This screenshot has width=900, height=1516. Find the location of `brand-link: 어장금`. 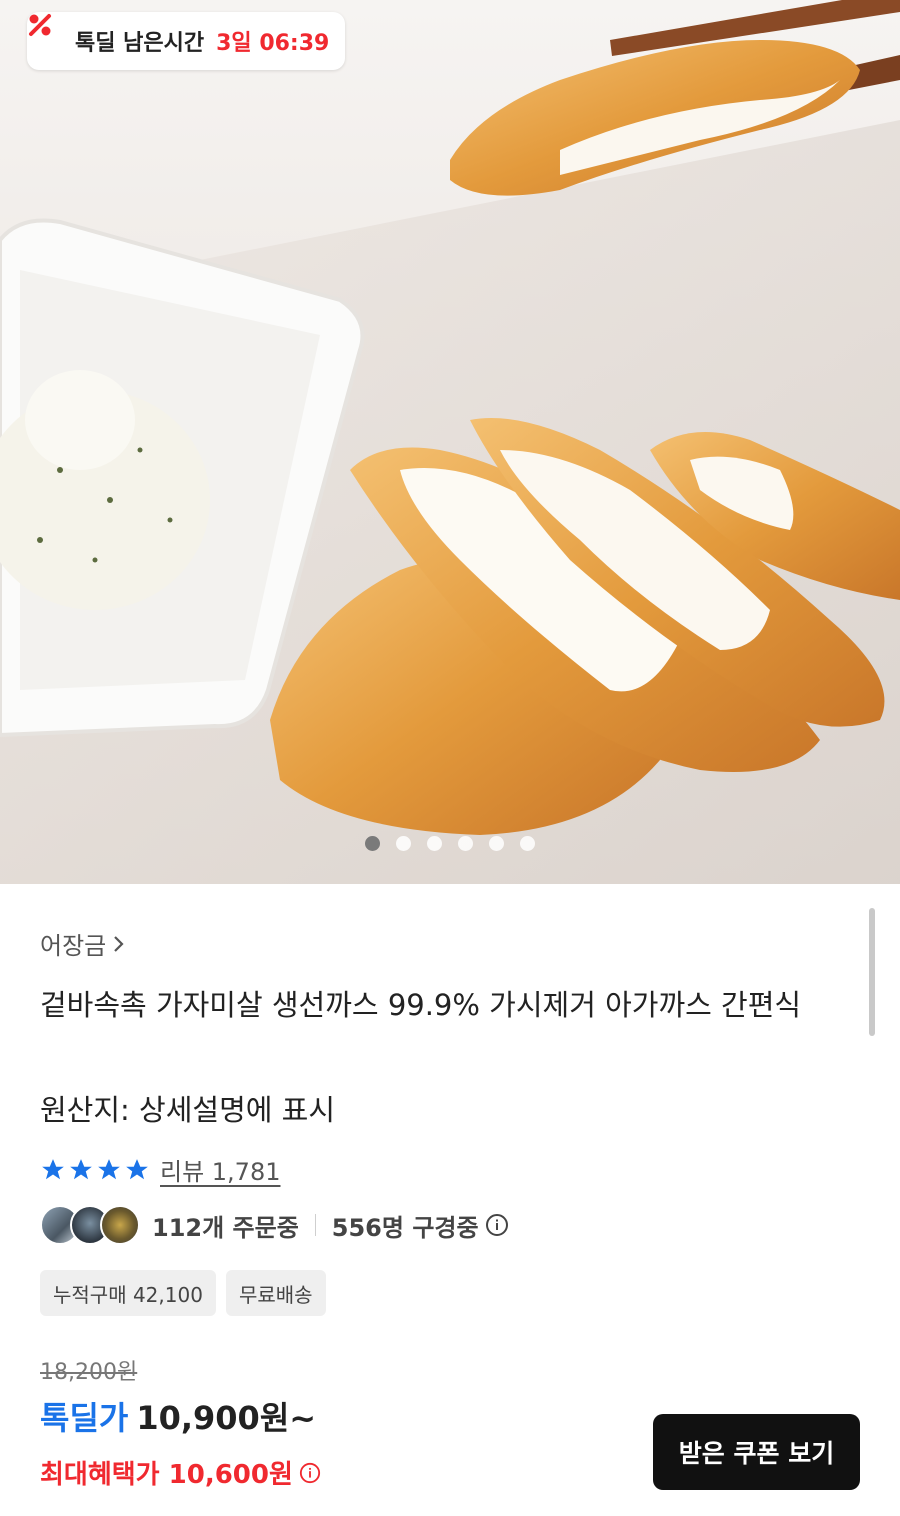

brand-link: 어장금 is located at coordinates (83, 943).